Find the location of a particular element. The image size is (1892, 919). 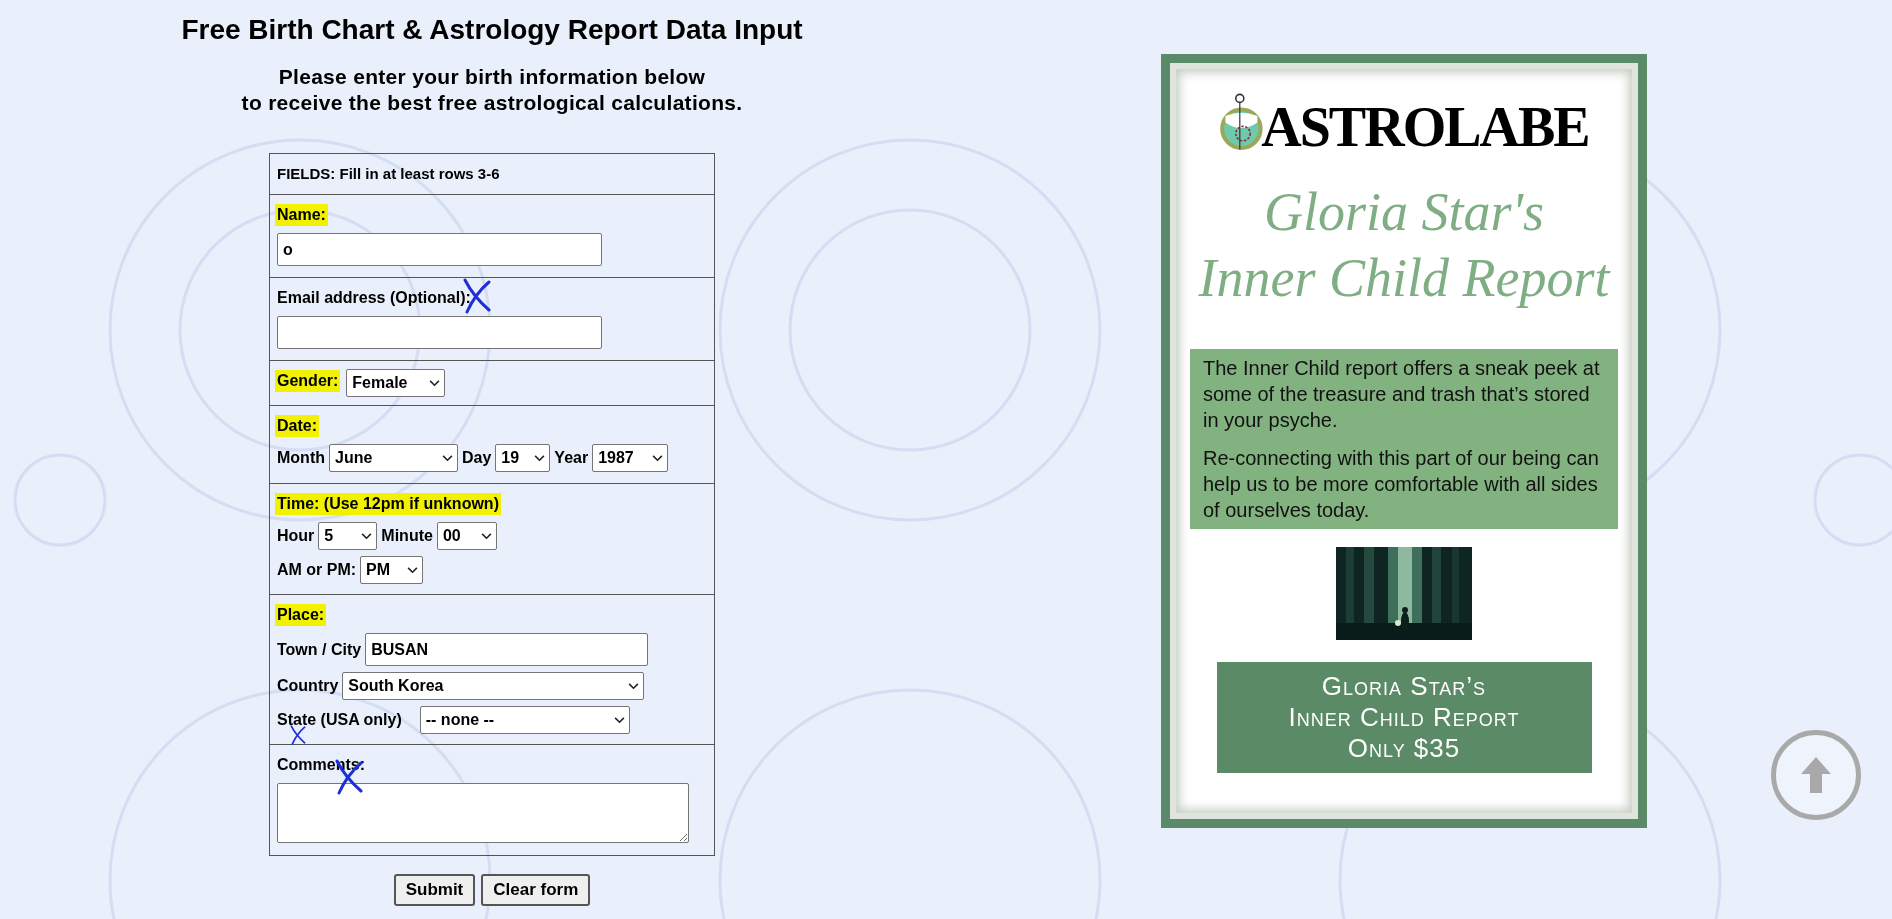

field-caption: Year is located at coordinates (571, 457).